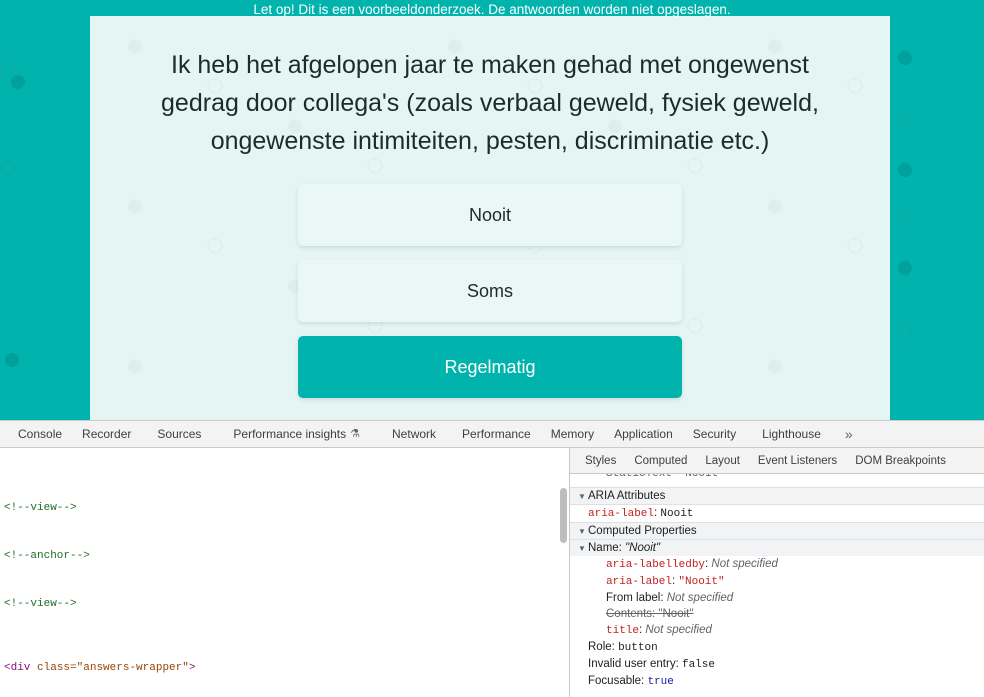  I want to click on tab-memory: Memory, so click(572, 434).